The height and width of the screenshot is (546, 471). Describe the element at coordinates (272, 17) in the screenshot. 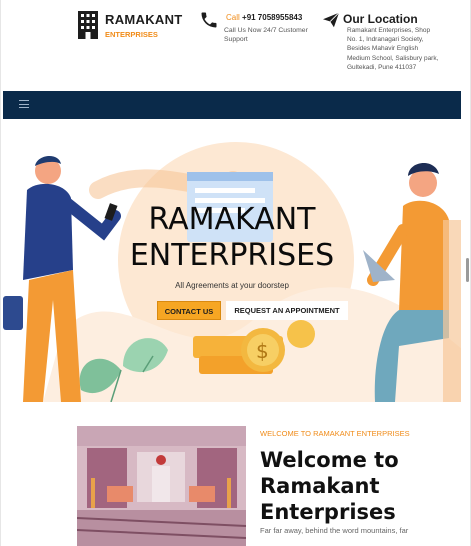

I see `phone-number: +91 7058955843` at that location.